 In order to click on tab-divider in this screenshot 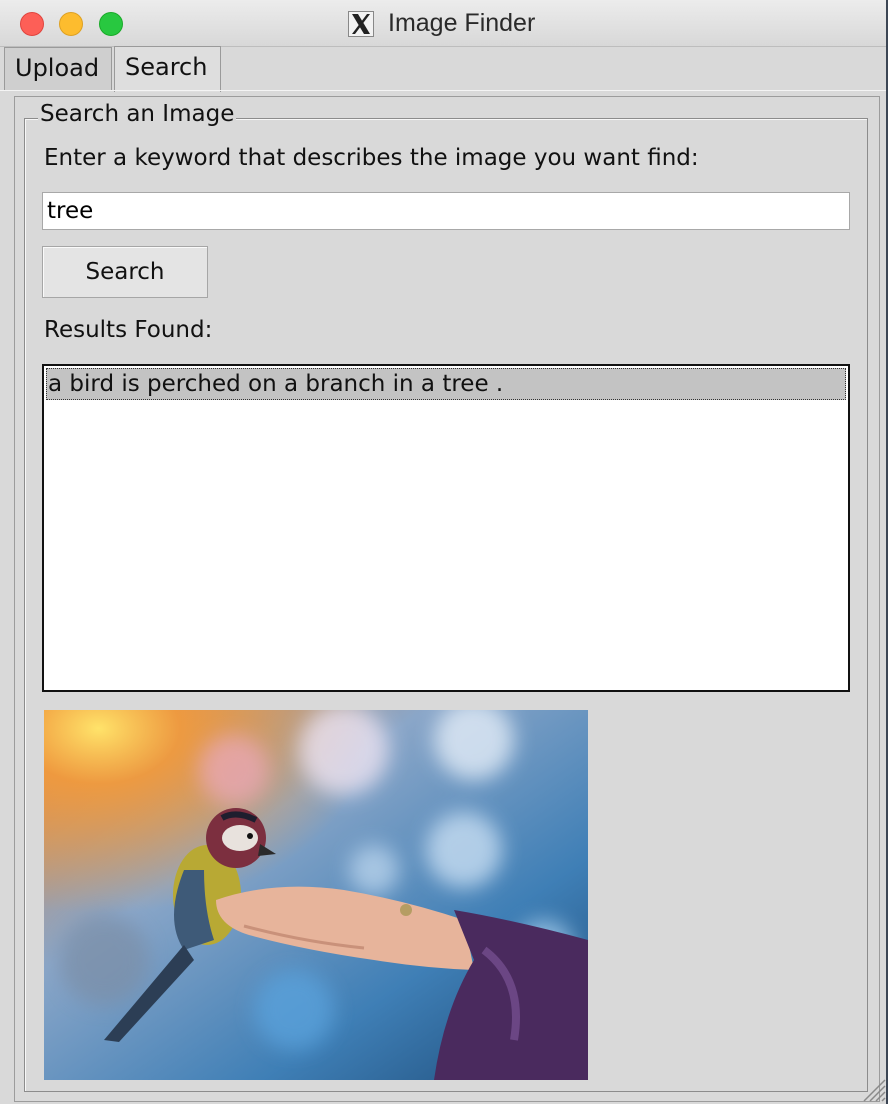, I will do `click(443, 90)`.